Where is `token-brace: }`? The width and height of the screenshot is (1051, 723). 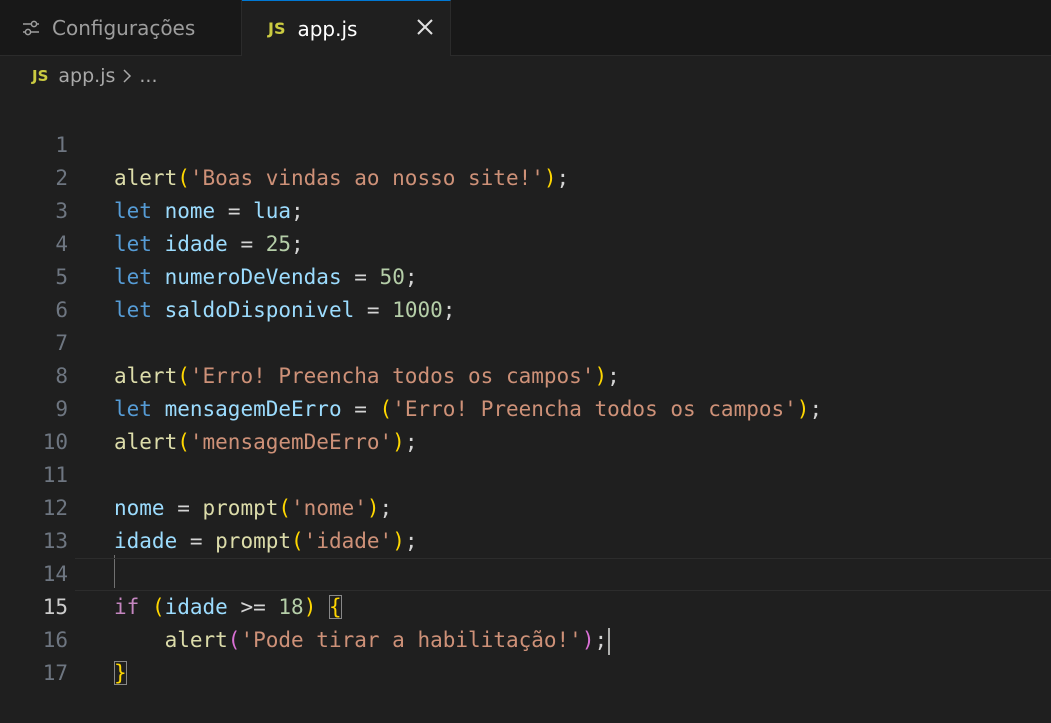
token-brace: } is located at coordinates (120, 673).